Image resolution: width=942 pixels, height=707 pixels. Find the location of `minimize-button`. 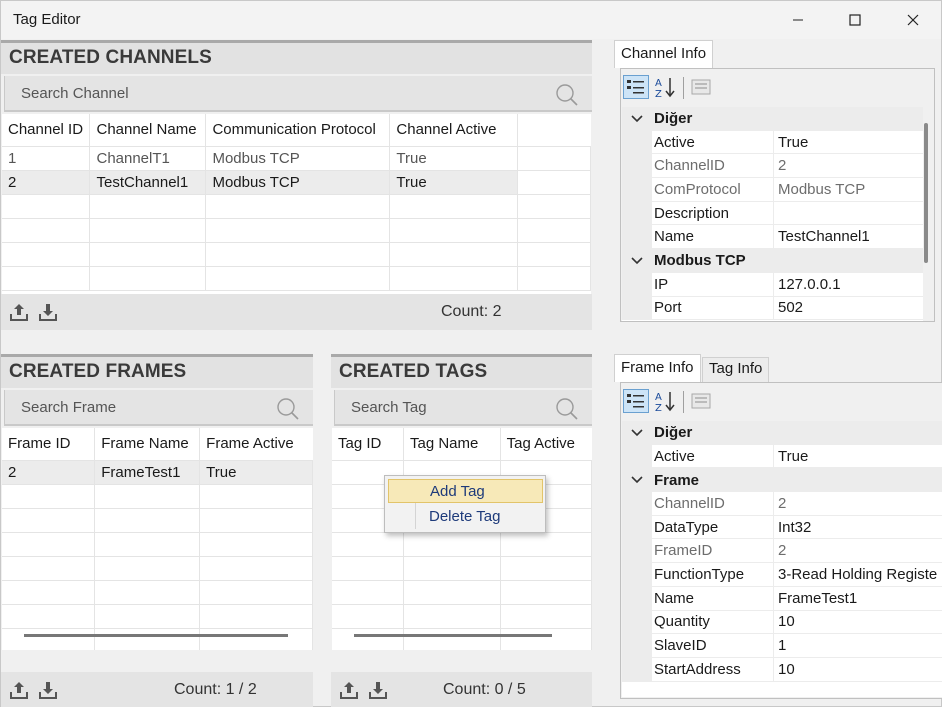

minimize-button is located at coordinates (798, 20).